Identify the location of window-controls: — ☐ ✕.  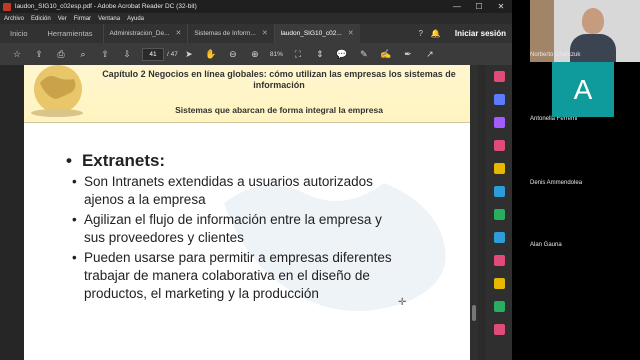
(479, 6).